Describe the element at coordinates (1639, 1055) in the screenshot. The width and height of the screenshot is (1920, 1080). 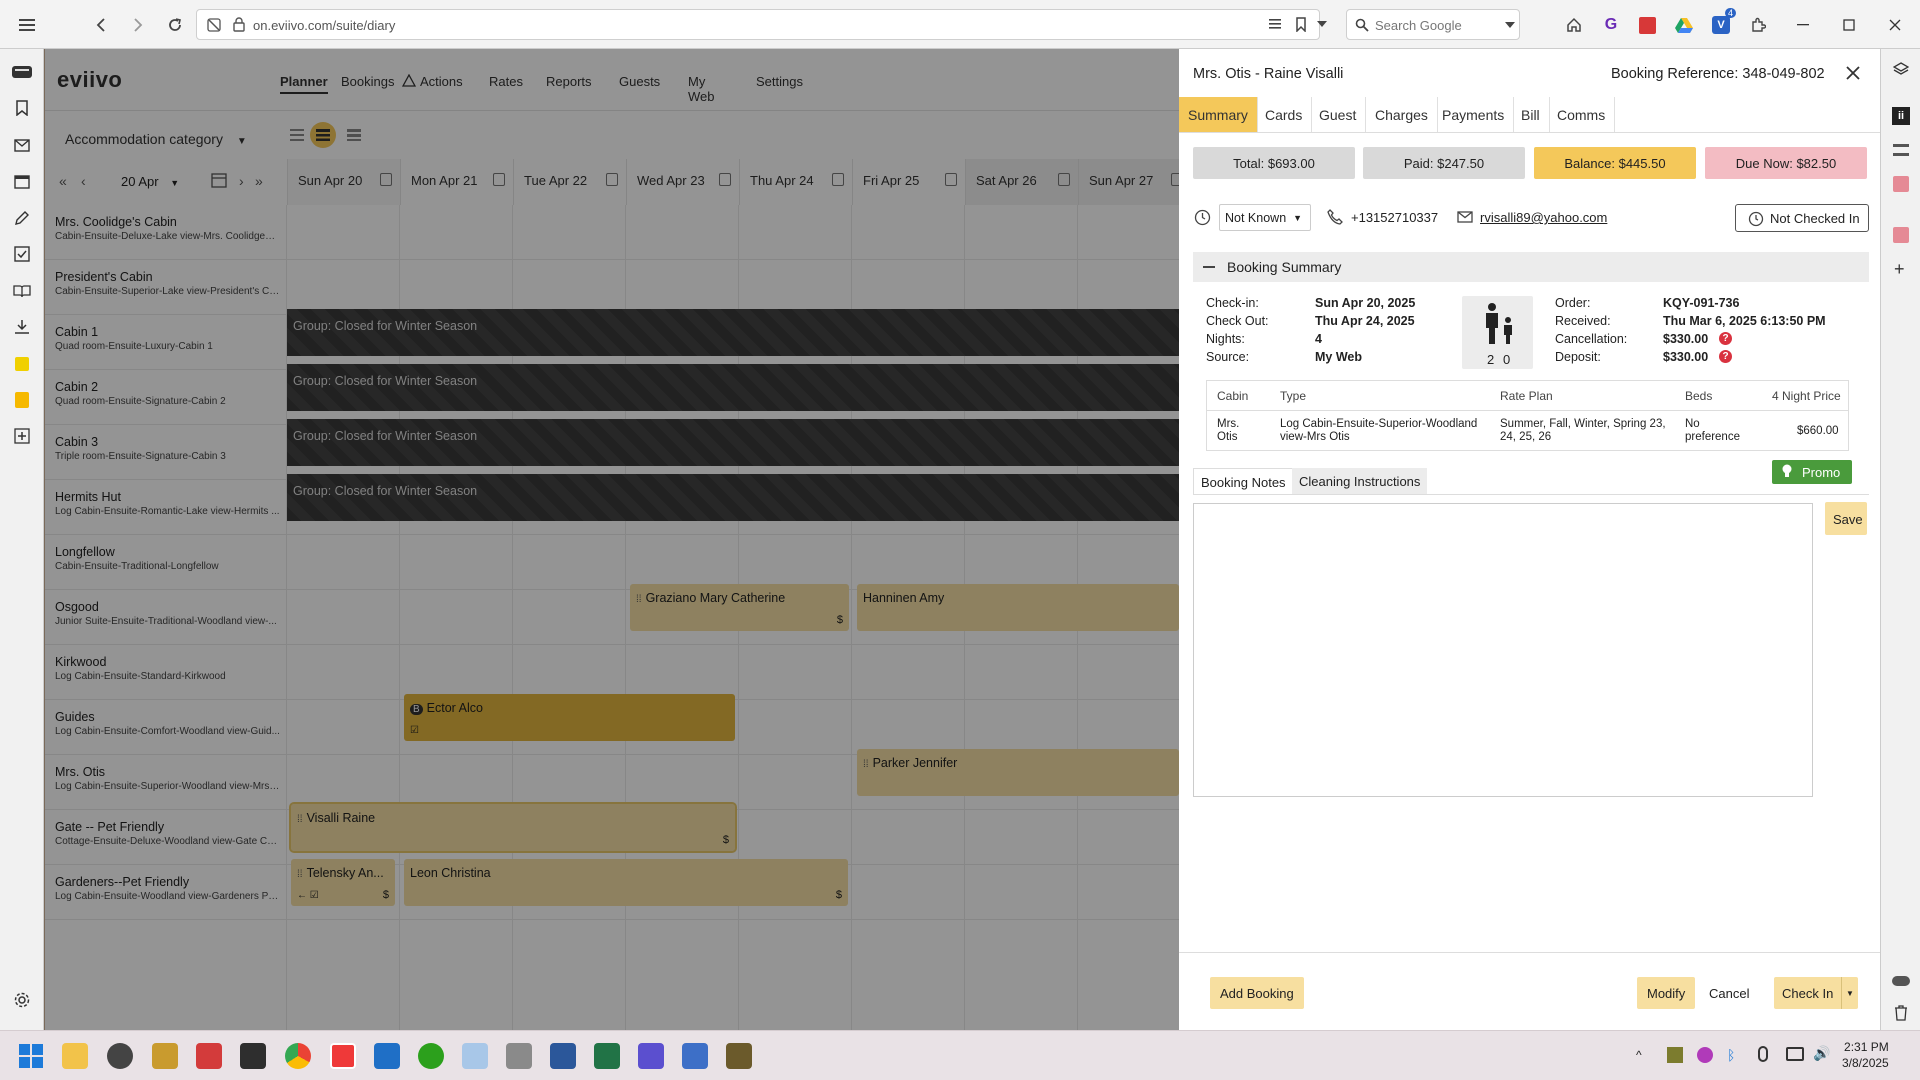
I see `tray-overflow-icon: ^` at that location.